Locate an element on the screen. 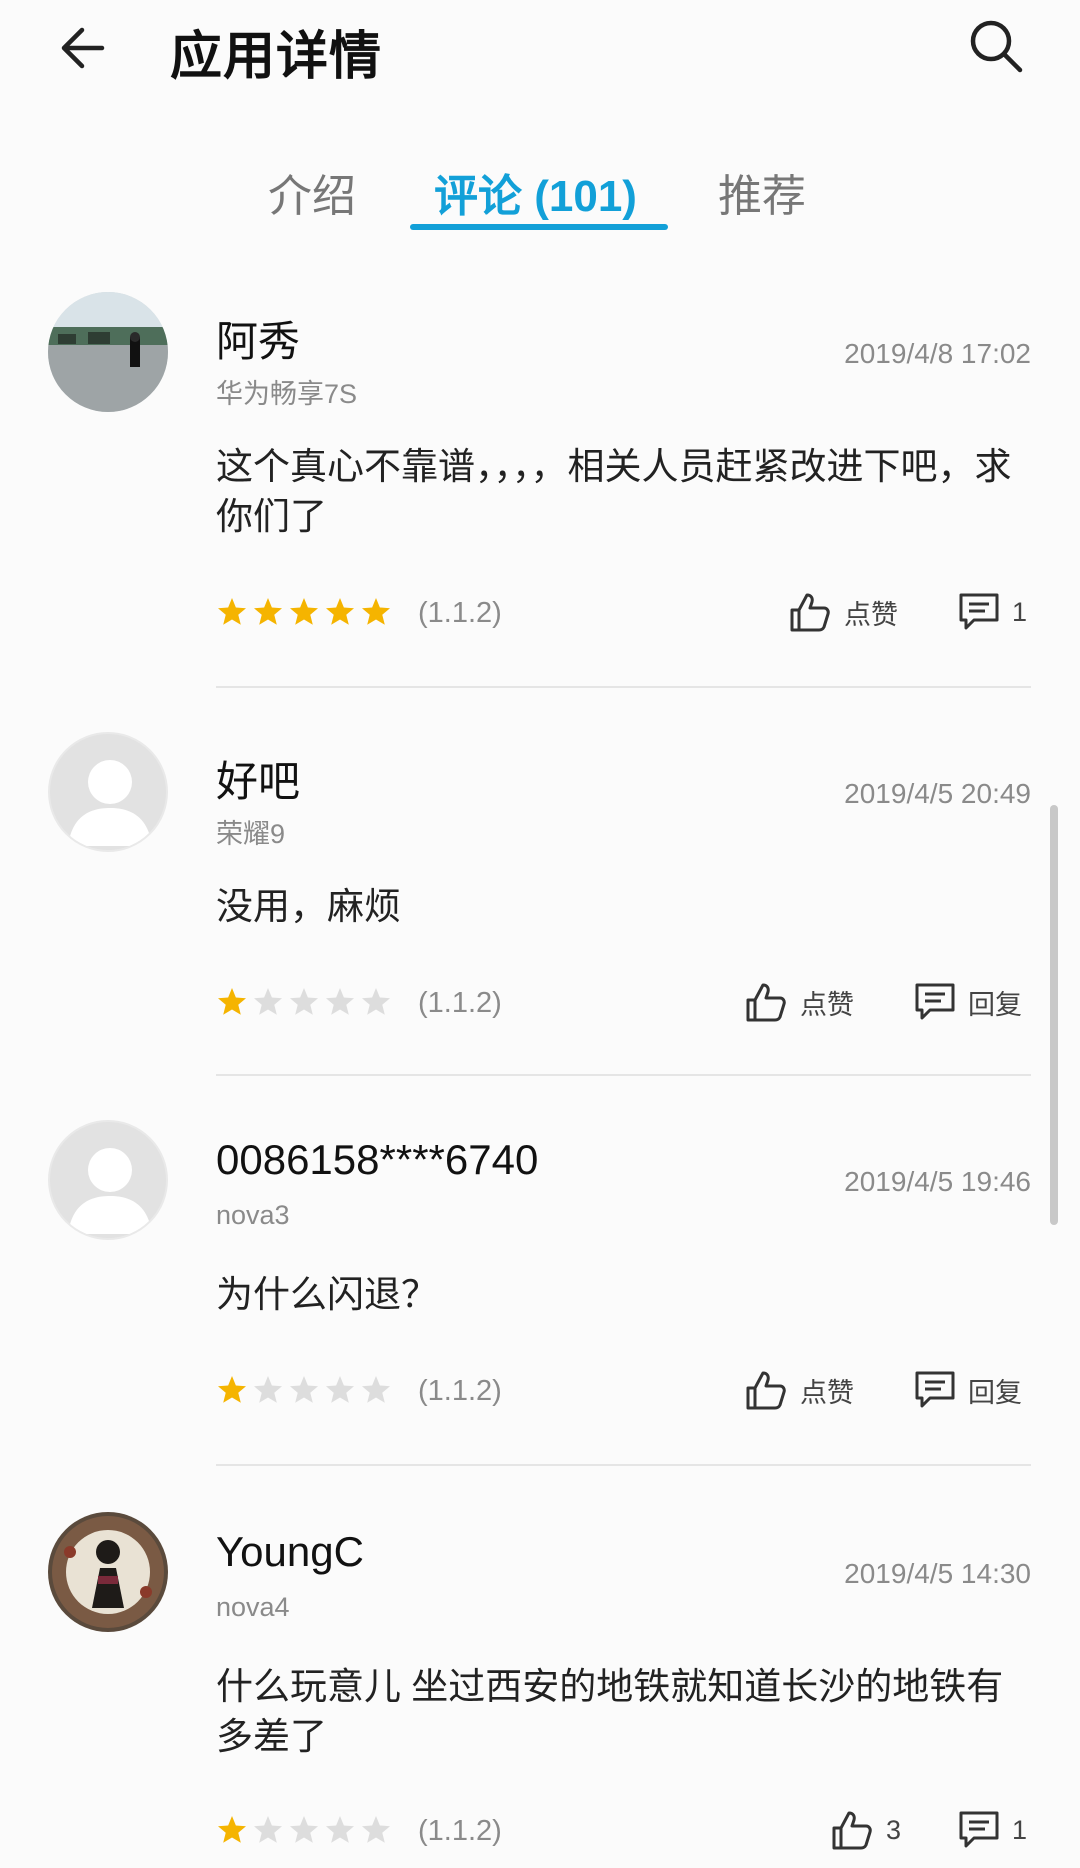  review-content: 为什么闪退？ is located at coordinates (327, 1294).